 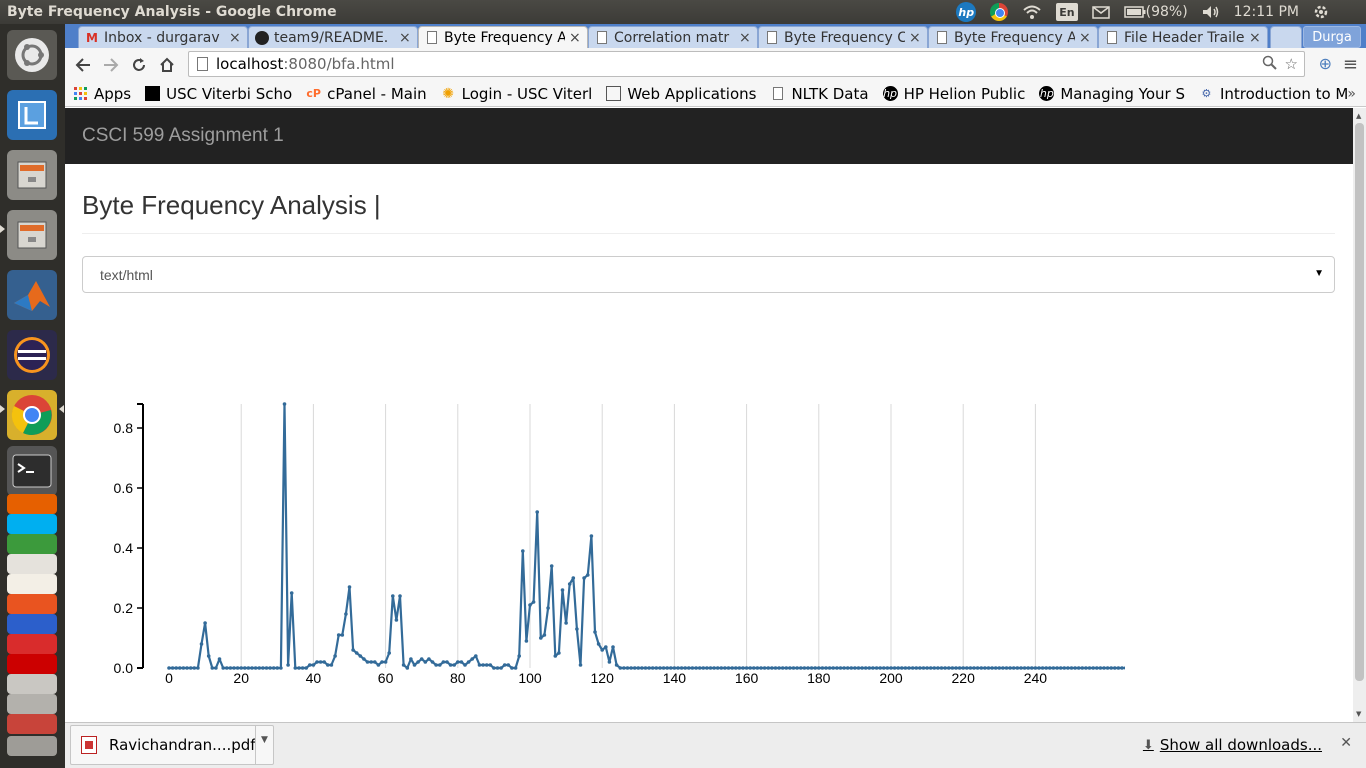 I want to click on software-center-icon, so click(x=32, y=604).